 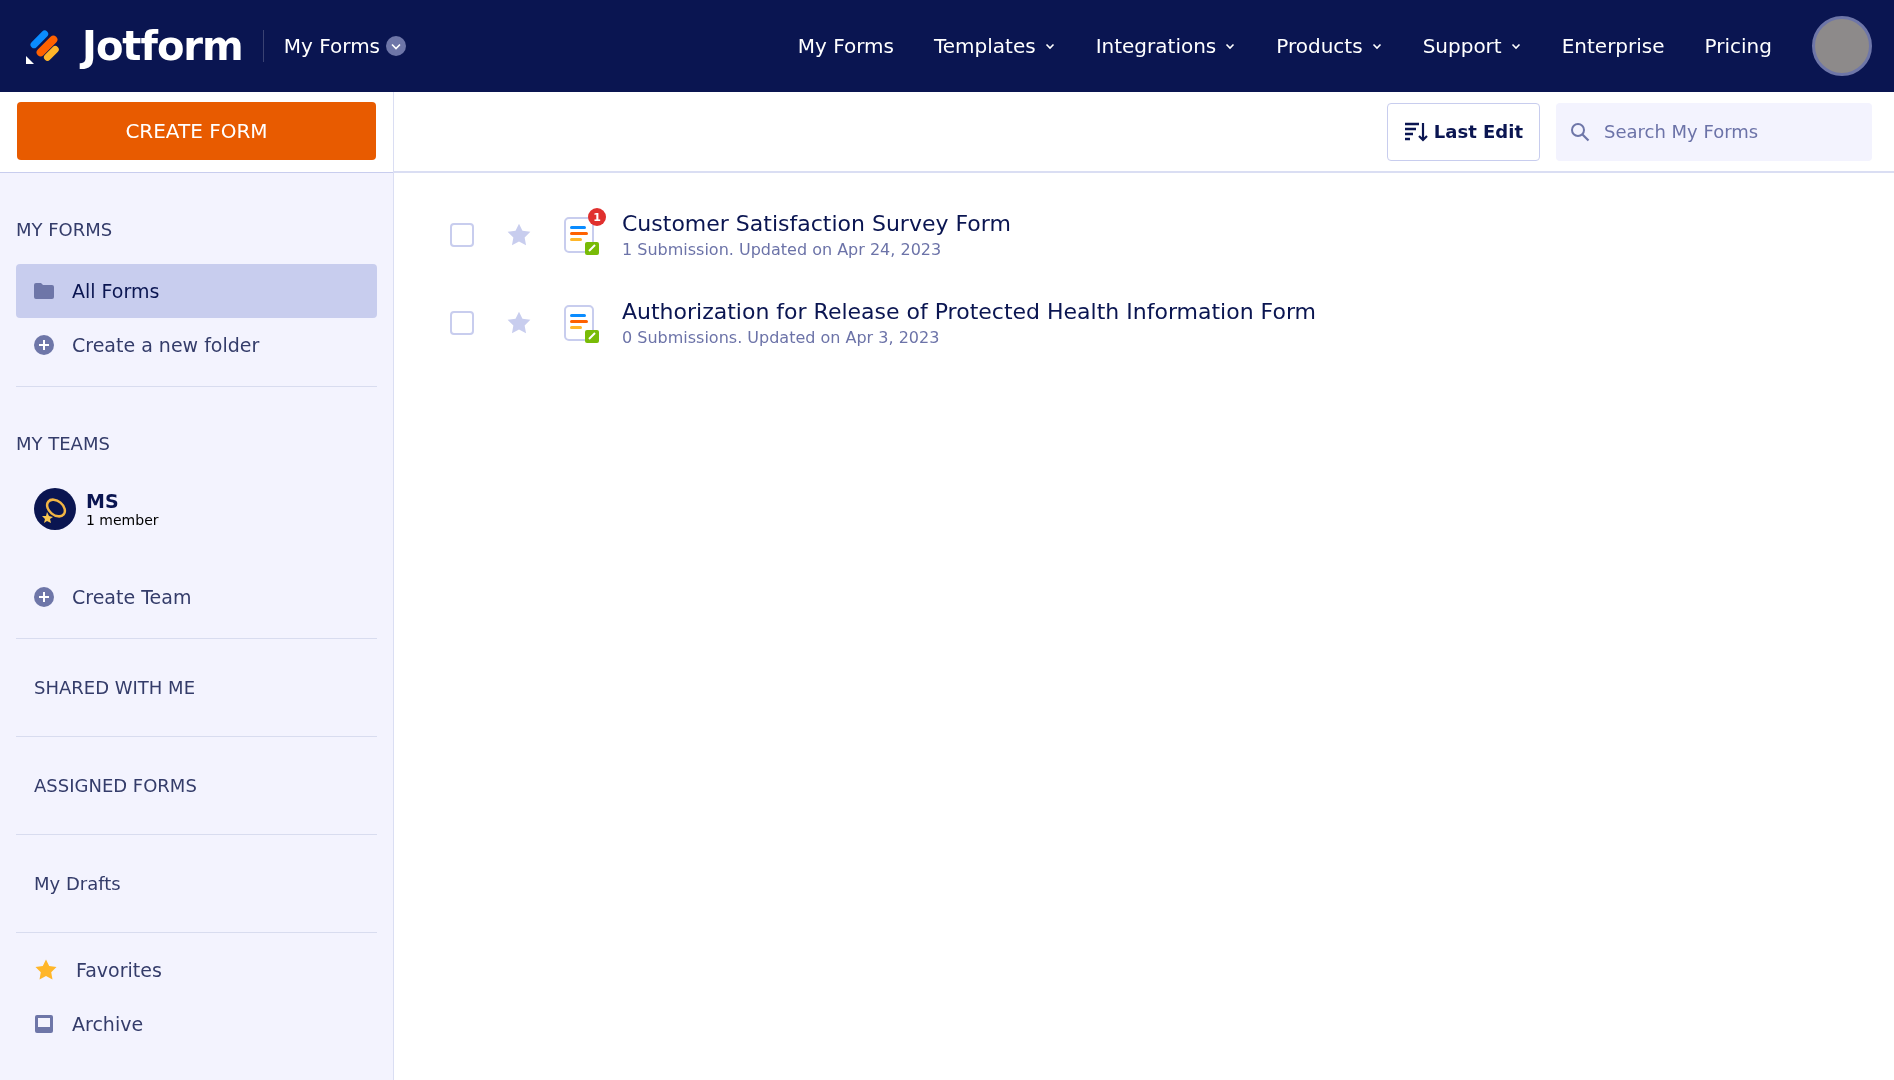 I want to click on nav-link: My Forms, so click(x=845, y=46).